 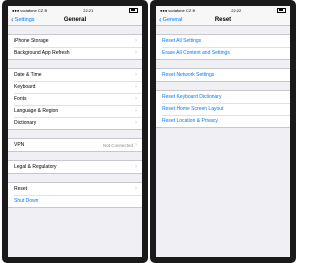 I want to click on page-title: Reset, so click(x=223, y=19).